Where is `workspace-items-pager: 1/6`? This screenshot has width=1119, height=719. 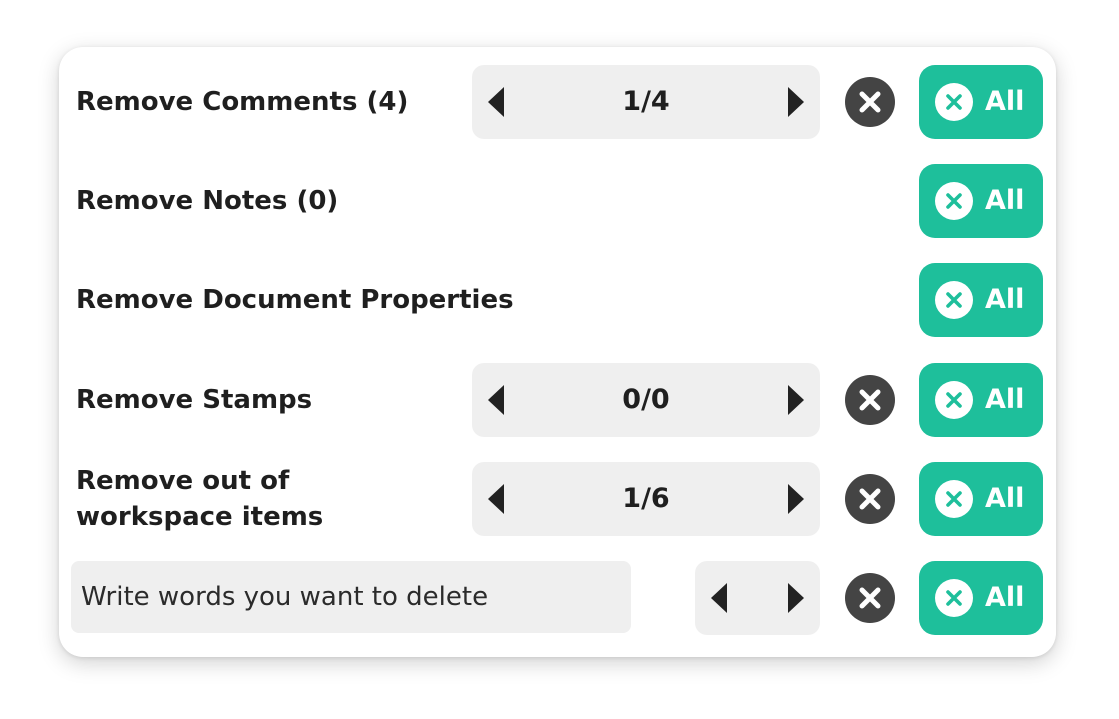 workspace-items-pager: 1/6 is located at coordinates (646, 499).